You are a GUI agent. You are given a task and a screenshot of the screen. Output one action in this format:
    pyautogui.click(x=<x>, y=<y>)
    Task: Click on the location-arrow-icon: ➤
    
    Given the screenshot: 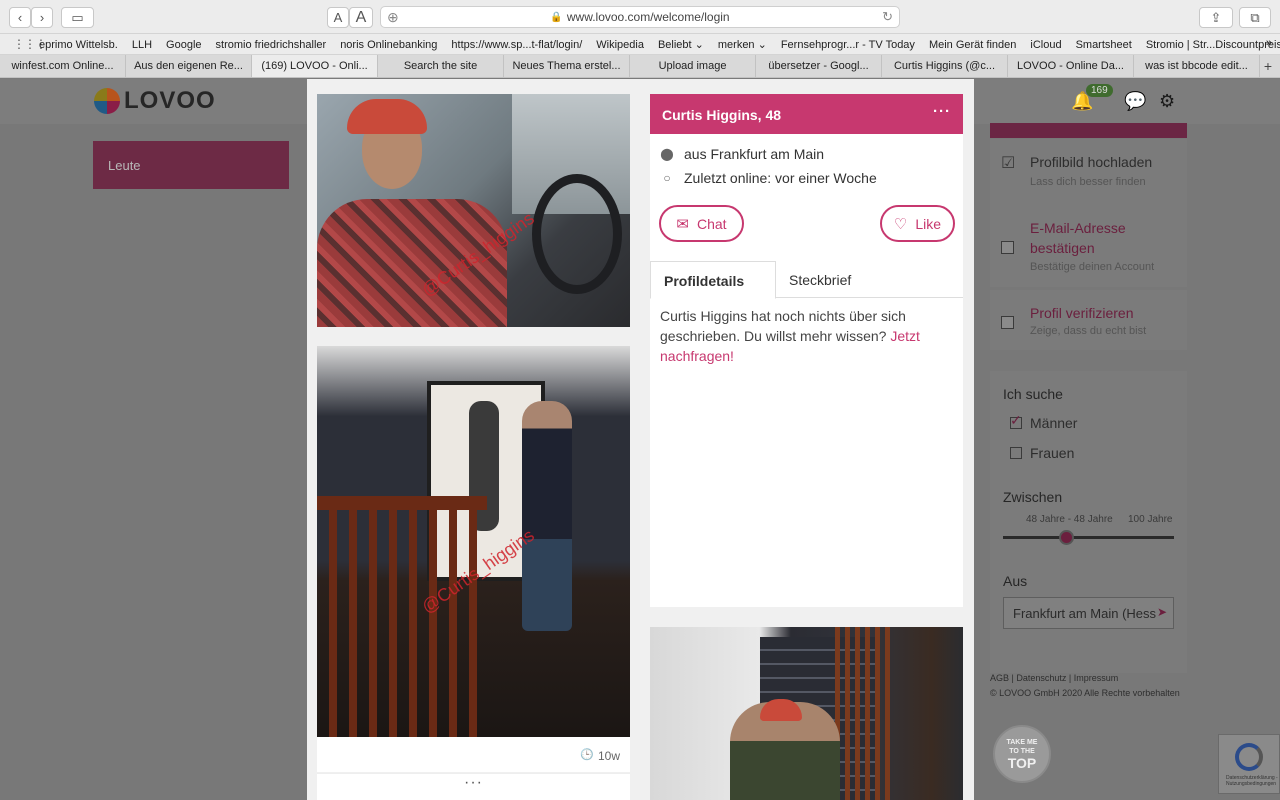 What is the action you would take?
    pyautogui.click(x=1162, y=612)
    